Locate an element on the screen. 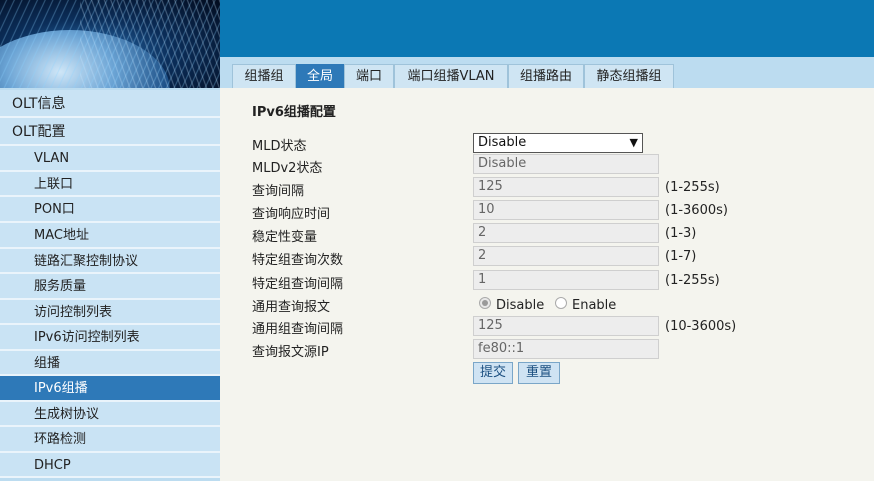 This screenshot has width=874, height=481. specific-query-count-input: 2 is located at coordinates (566, 256).